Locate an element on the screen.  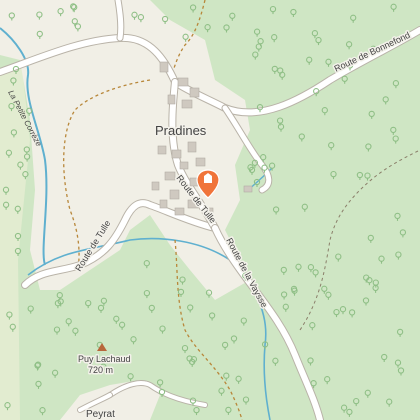
place-name-peyrat: Peyrat is located at coordinates (100, 414).